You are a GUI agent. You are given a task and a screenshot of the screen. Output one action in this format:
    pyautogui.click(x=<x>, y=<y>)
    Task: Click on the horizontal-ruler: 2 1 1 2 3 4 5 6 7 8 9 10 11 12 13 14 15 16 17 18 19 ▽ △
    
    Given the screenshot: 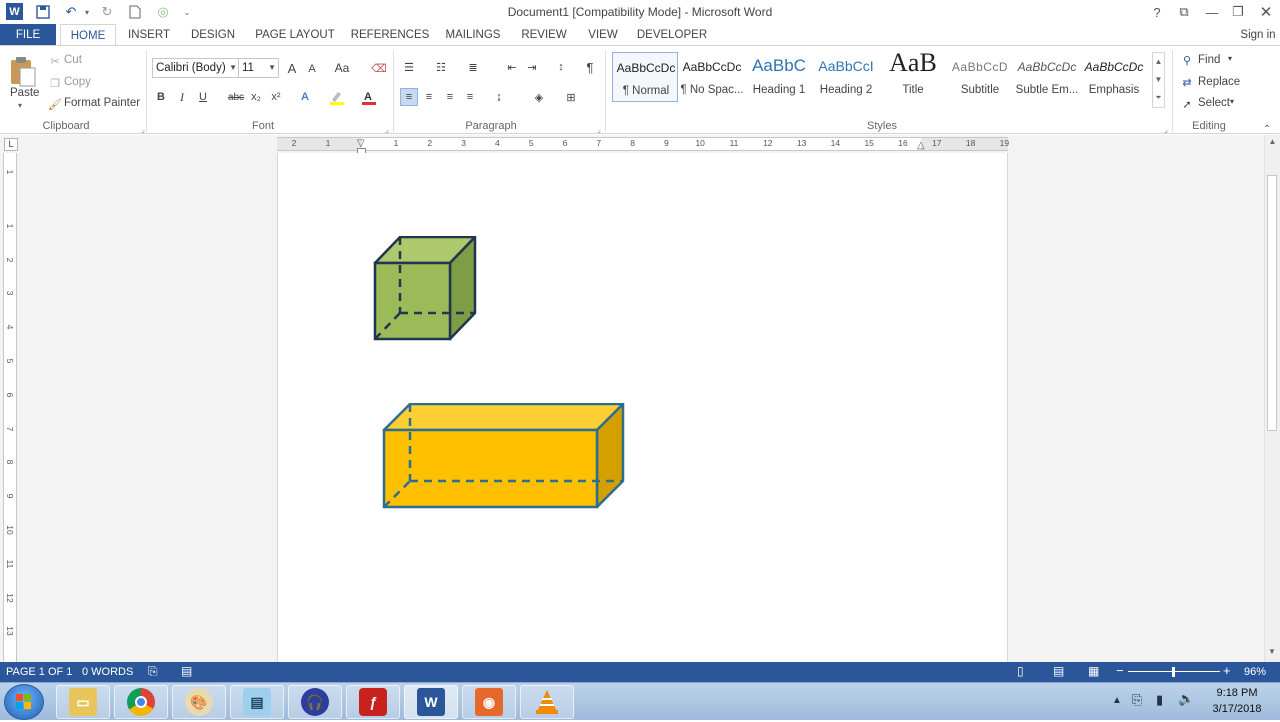 What is the action you would take?
    pyautogui.click(x=643, y=144)
    